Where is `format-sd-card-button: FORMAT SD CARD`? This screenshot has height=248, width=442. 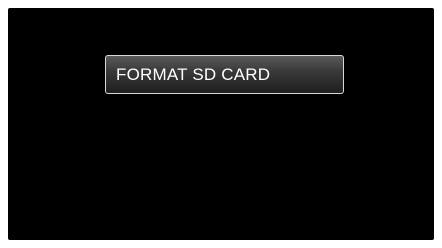 format-sd-card-button: FORMAT SD CARD is located at coordinates (224, 74).